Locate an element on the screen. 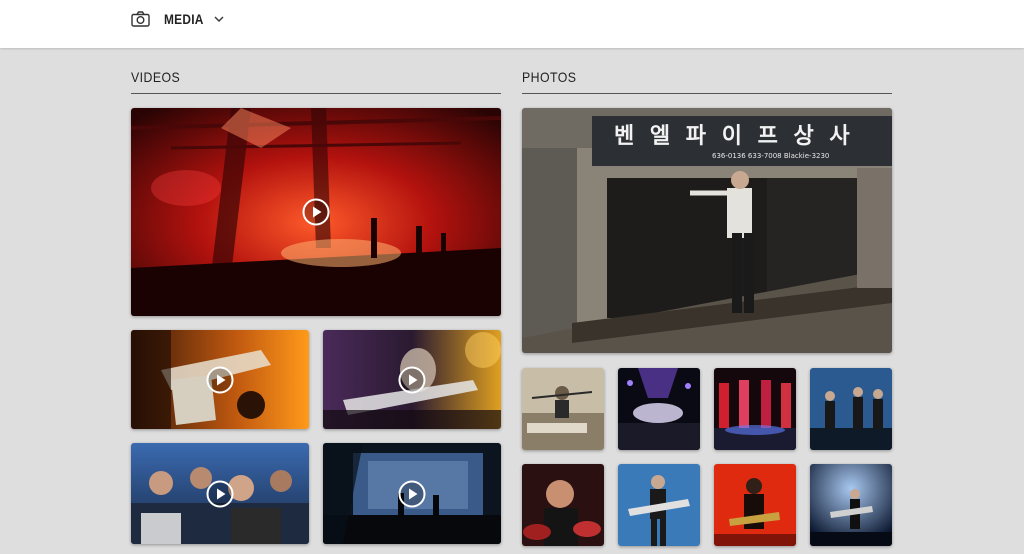 The image size is (1024, 554). photo-9-image is located at coordinates (851, 505).